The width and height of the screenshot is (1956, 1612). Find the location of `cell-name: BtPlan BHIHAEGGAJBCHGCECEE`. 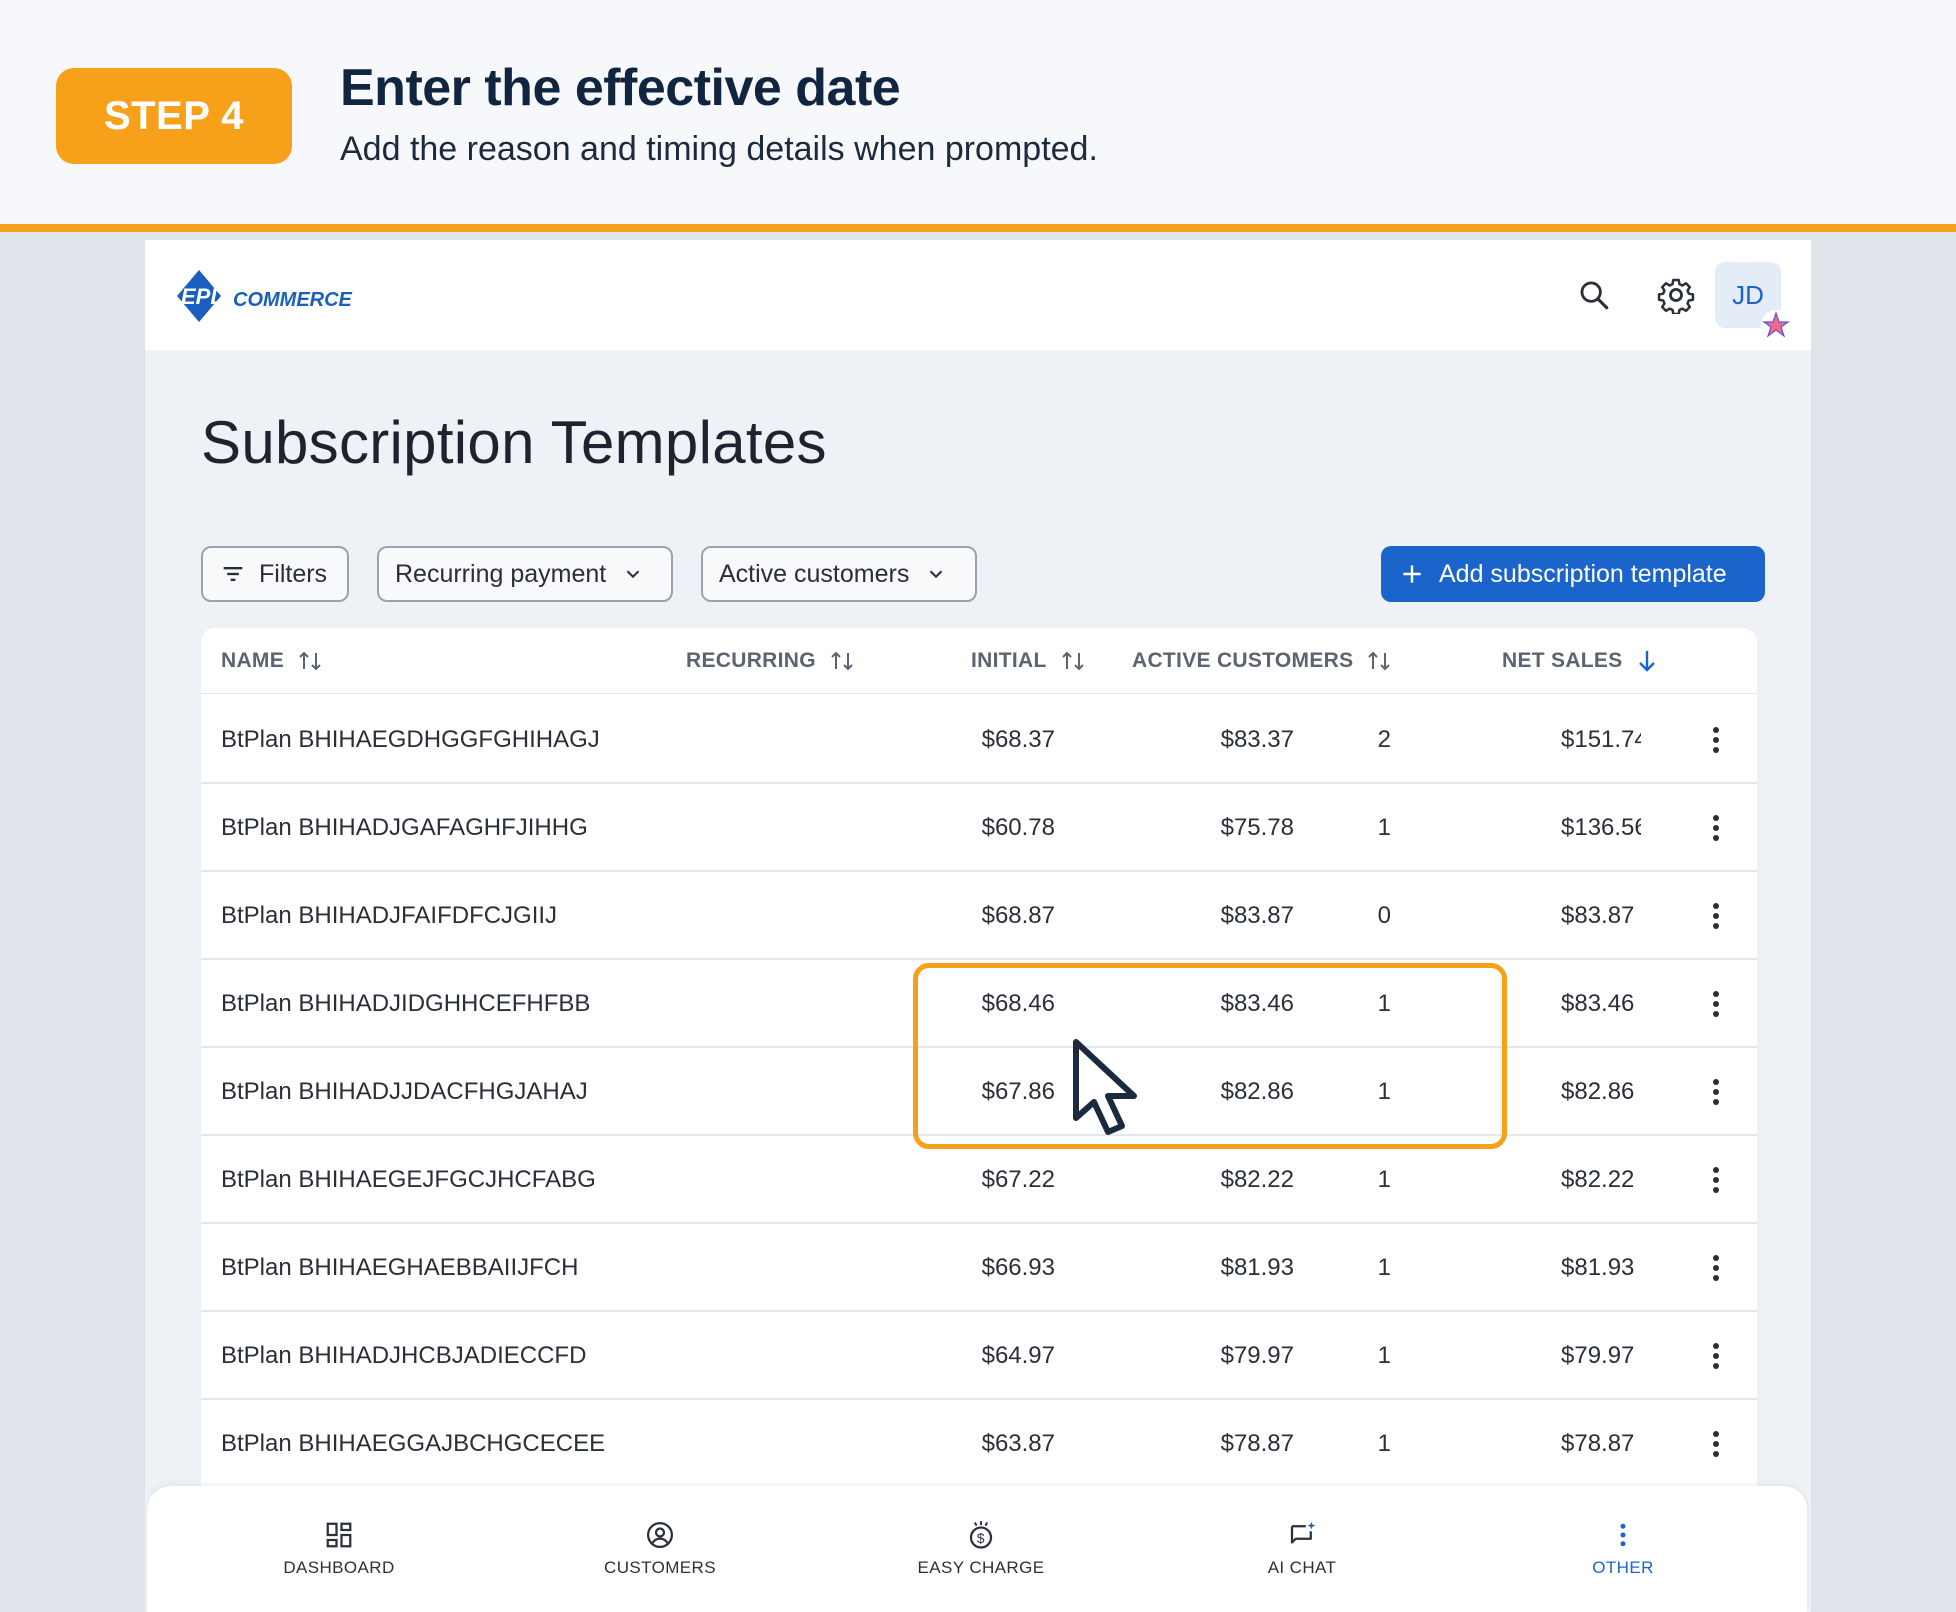

cell-name: BtPlan BHIHAEGGAJBCHGCECEE is located at coordinates (413, 1443).